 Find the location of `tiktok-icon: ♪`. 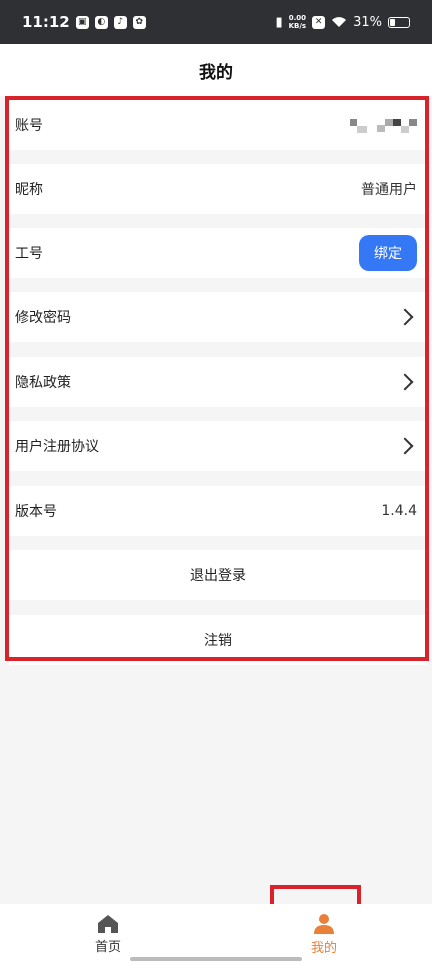

tiktok-icon: ♪ is located at coordinates (120, 22).